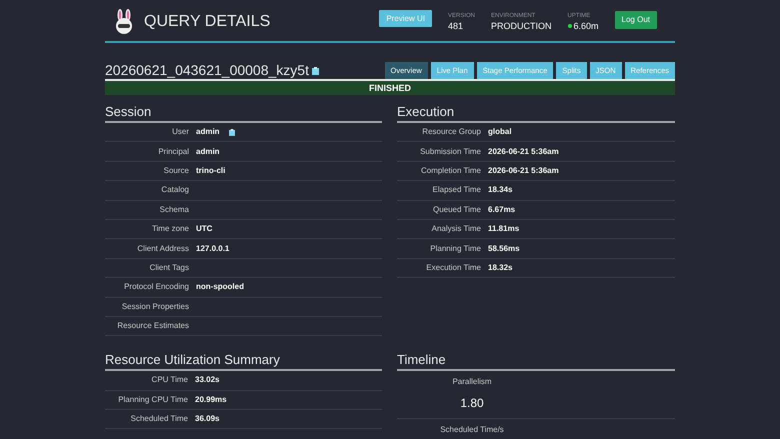 The width and height of the screenshot is (780, 439). Describe the element at coordinates (211, 170) in the screenshot. I see `field-value: trino-cli` at that location.